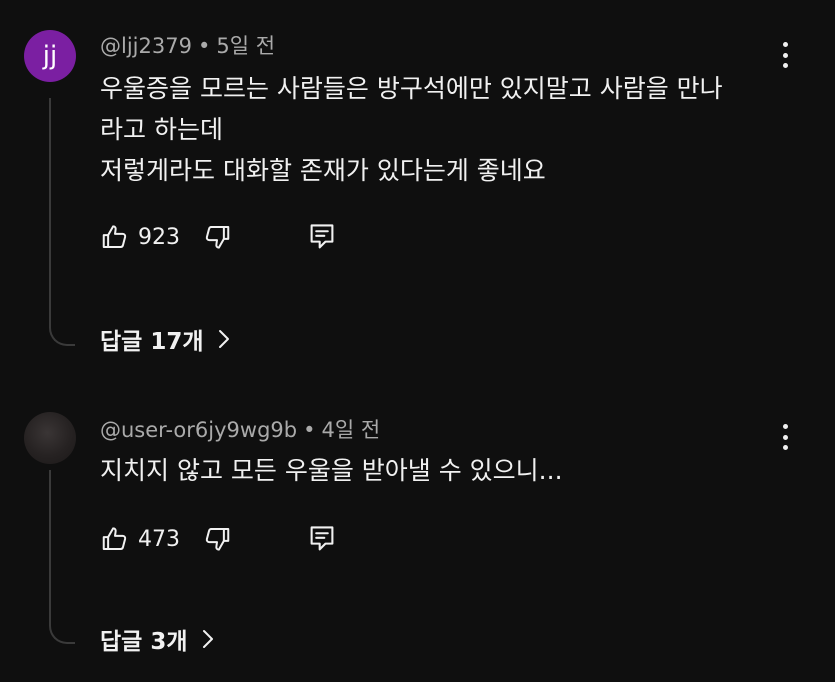 This screenshot has height=682, width=835. What do you see at coordinates (161, 129) in the screenshot?
I see `comment-text-line: 라고 하는데` at bounding box center [161, 129].